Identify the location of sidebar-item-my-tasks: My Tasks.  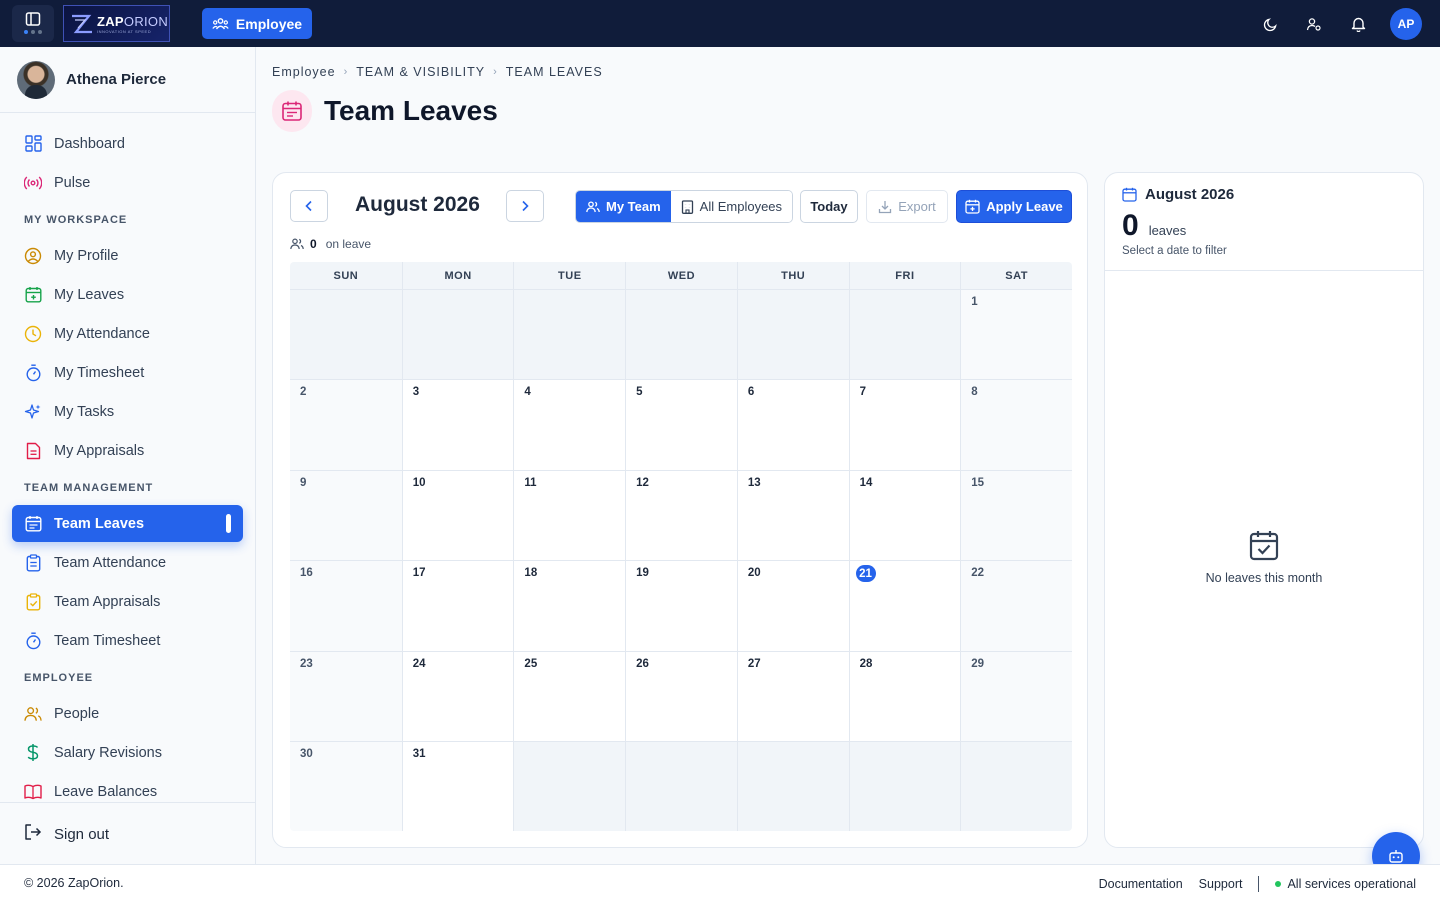
(127, 411).